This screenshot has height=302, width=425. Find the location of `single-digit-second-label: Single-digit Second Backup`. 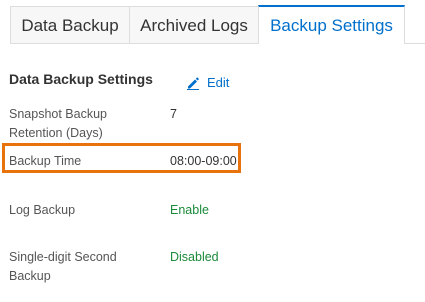

single-digit-second-label: Single-digit Second Backup is located at coordinates (63, 266).